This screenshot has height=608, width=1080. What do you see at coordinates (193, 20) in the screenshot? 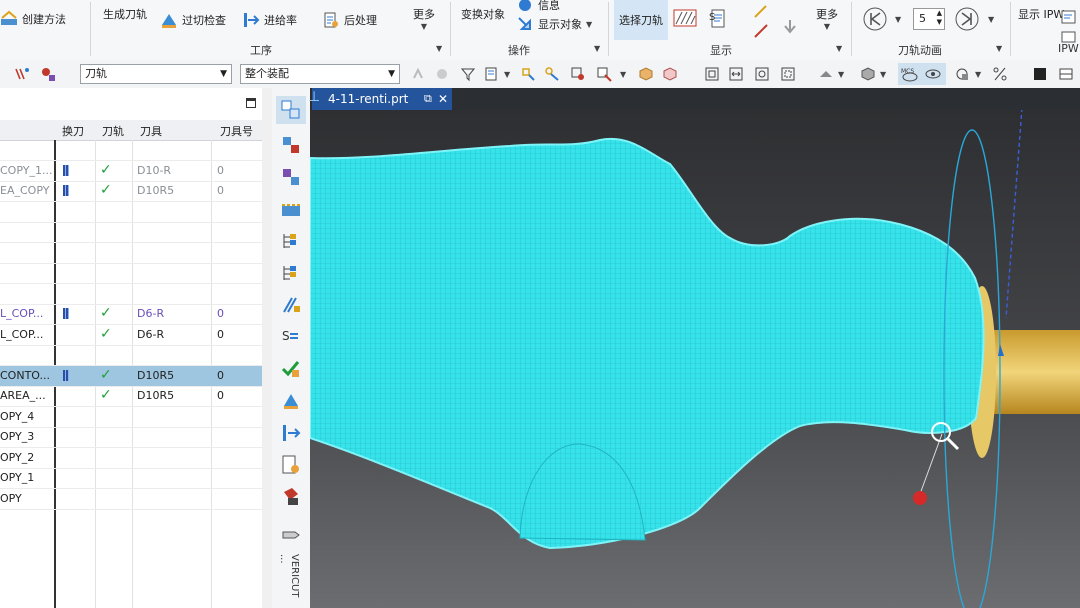
I see `gouge-check-button: 过切检查` at bounding box center [193, 20].